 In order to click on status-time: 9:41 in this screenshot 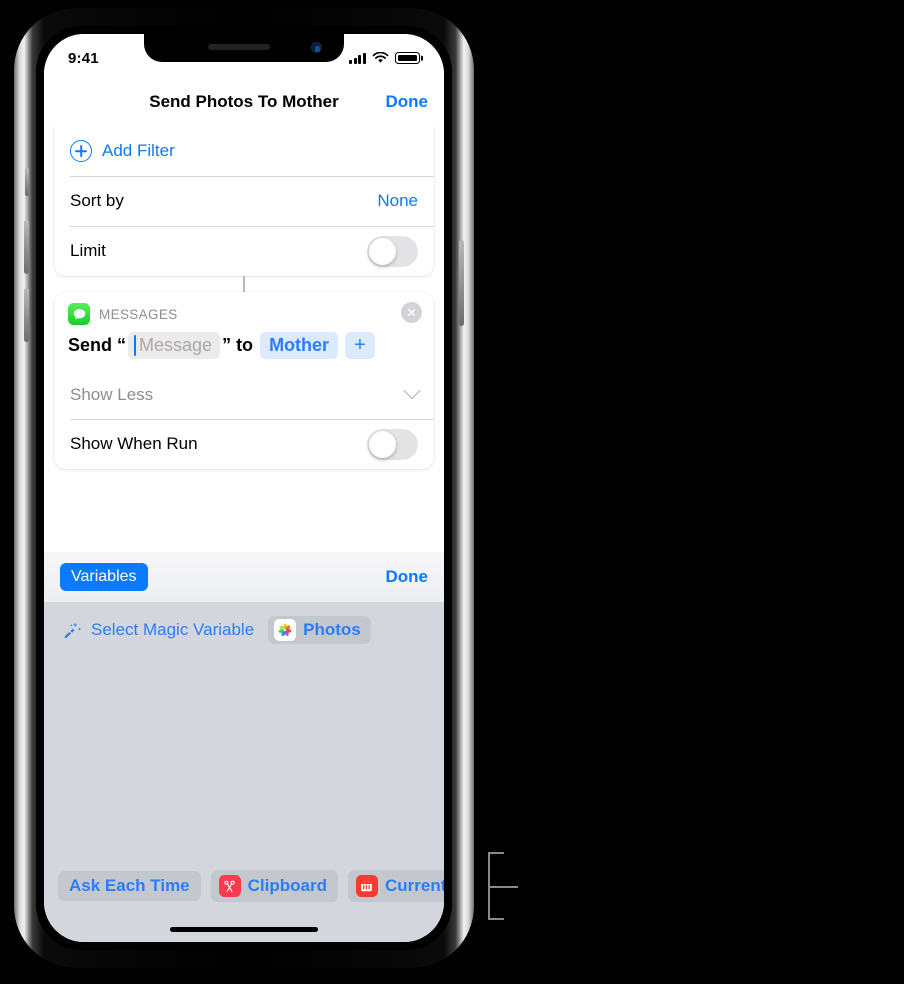, I will do `click(83, 58)`.